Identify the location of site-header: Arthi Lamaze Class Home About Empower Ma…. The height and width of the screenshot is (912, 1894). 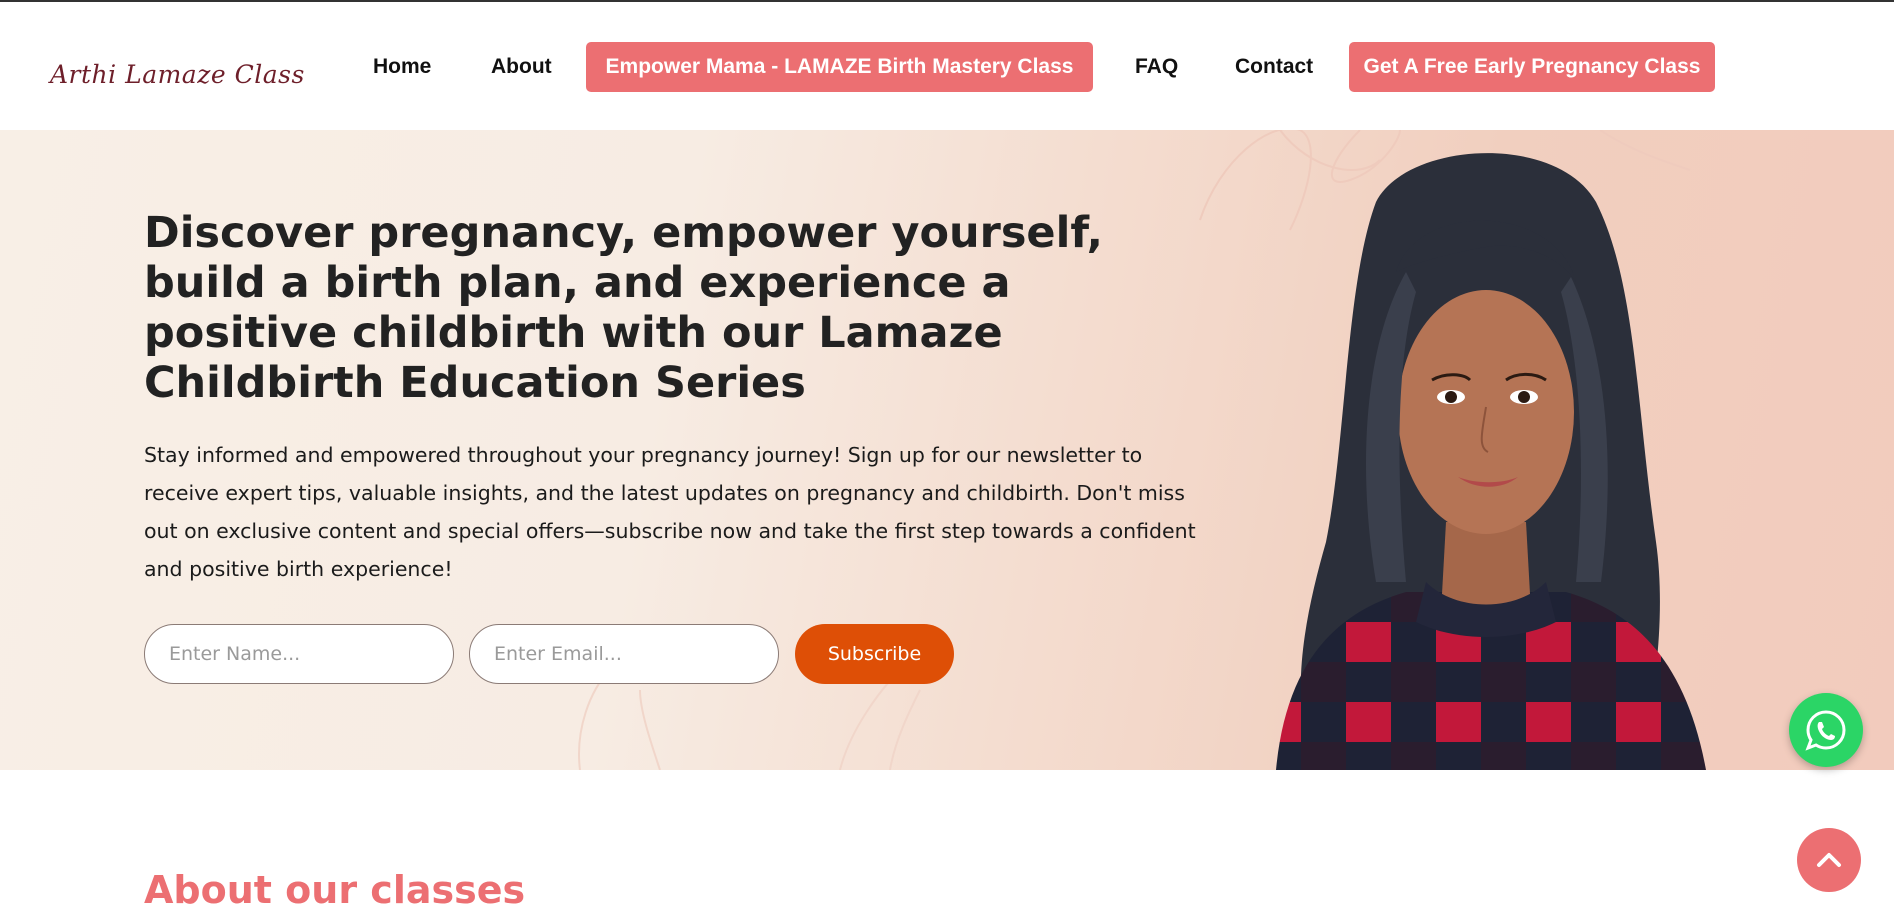
(947, 66).